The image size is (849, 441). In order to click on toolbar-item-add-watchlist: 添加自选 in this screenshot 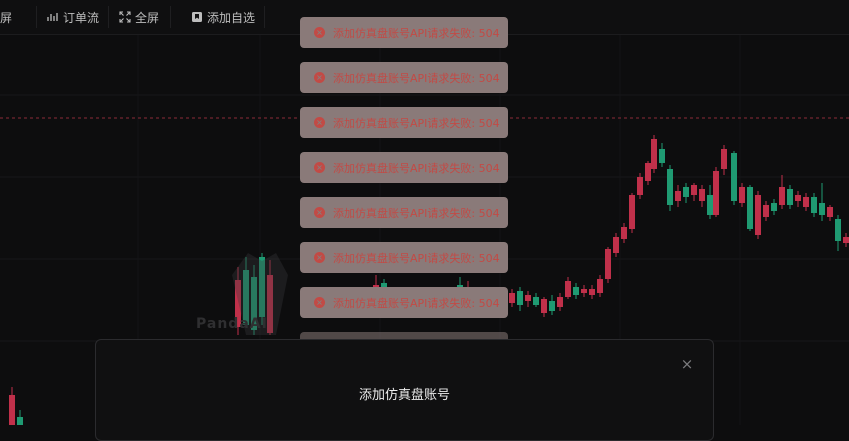, I will do `click(223, 17)`.